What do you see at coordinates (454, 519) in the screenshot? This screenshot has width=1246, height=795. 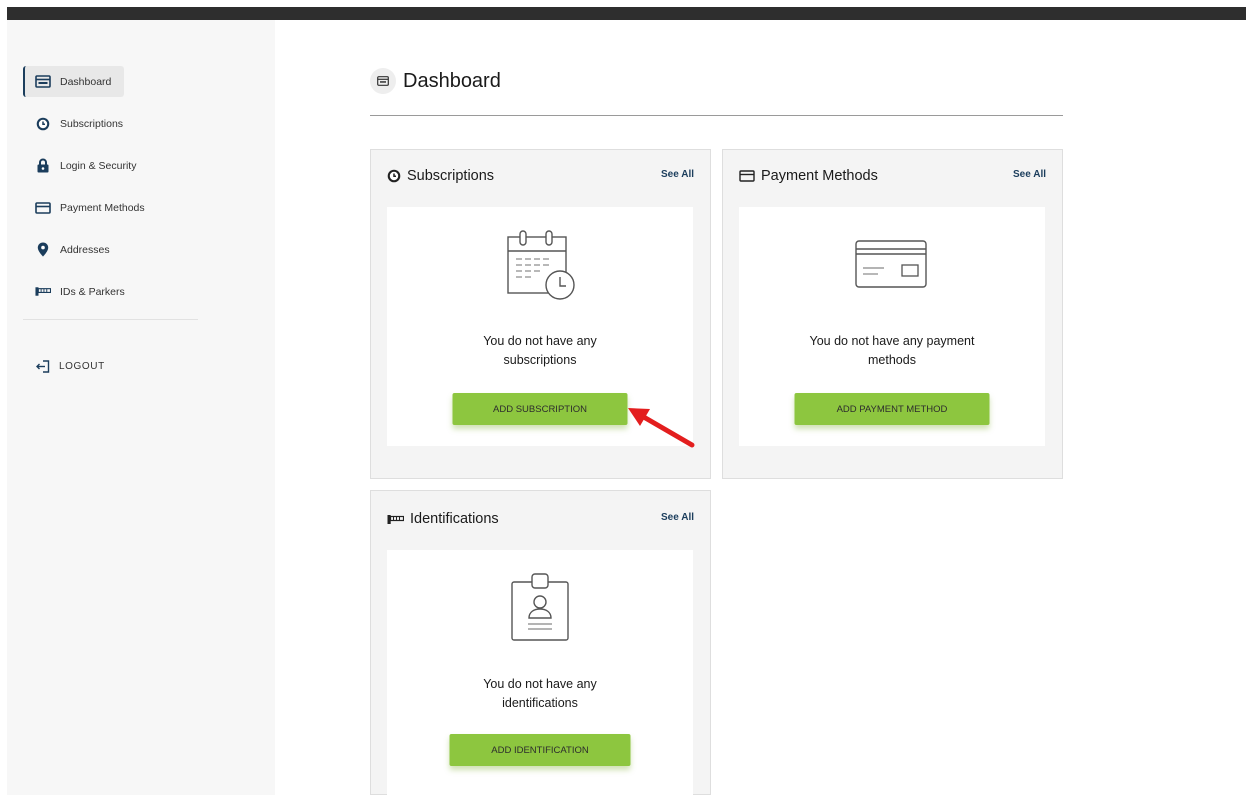 I see `card-title: Identifications` at bounding box center [454, 519].